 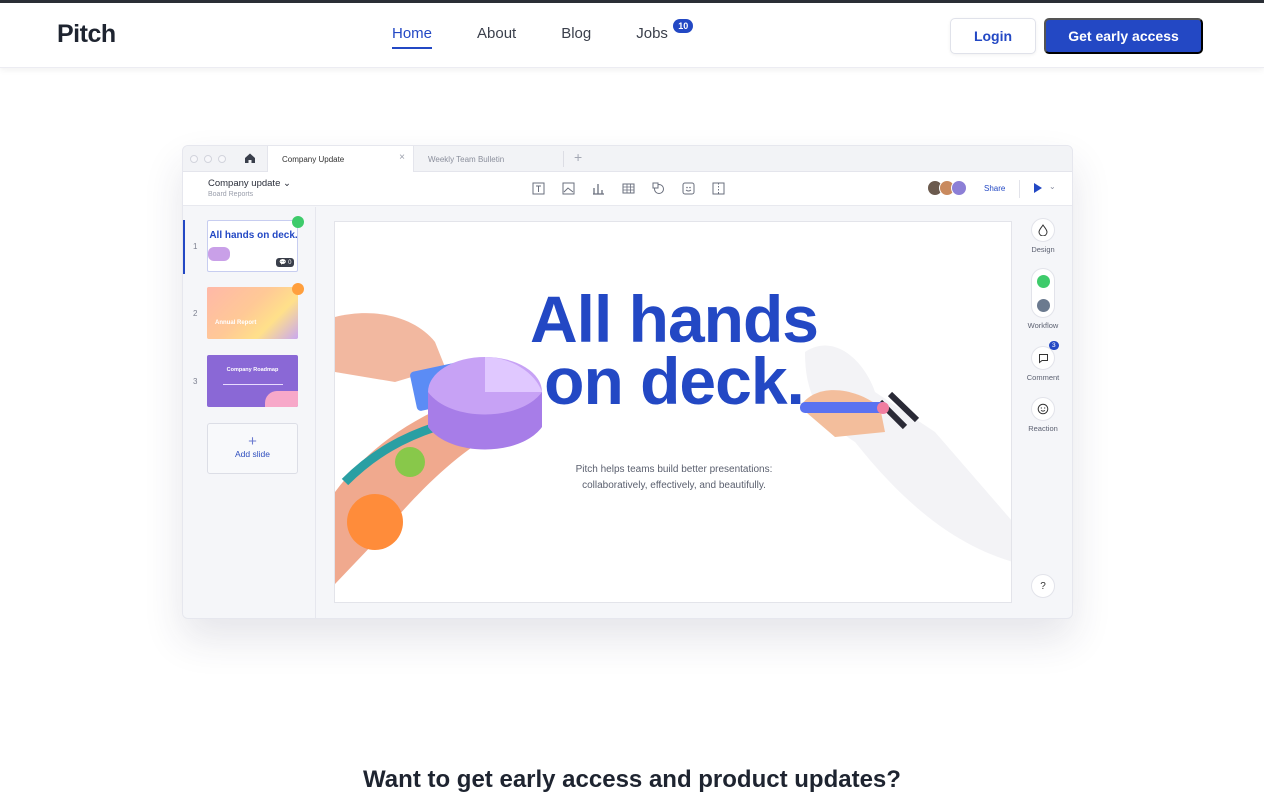 I want to click on design-panel-button: Design, so click(x=1043, y=236).